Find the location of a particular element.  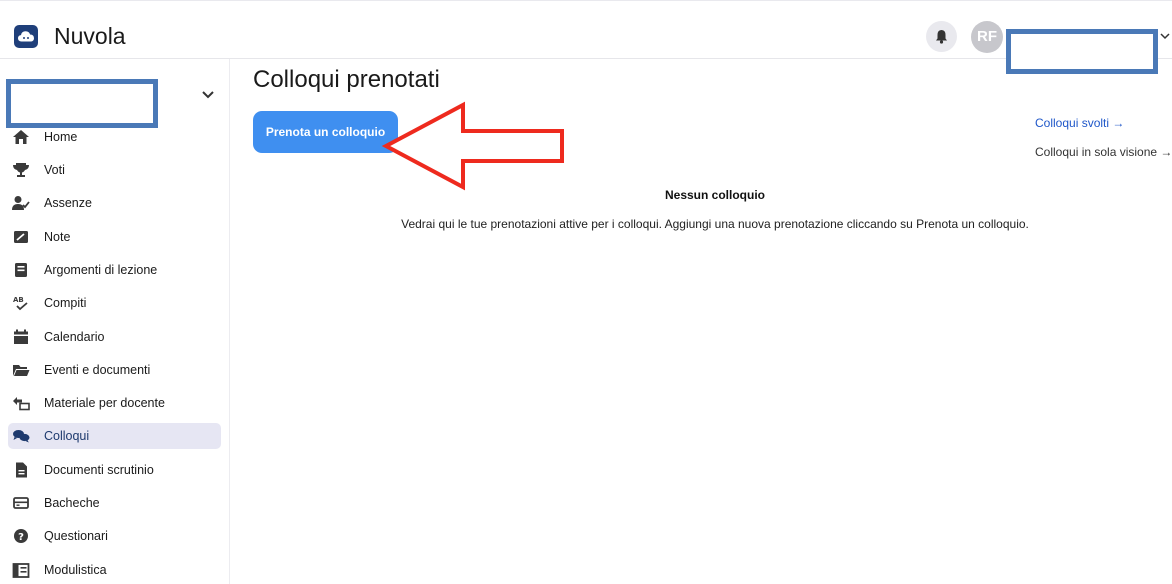

notifications-button is located at coordinates (941, 36).